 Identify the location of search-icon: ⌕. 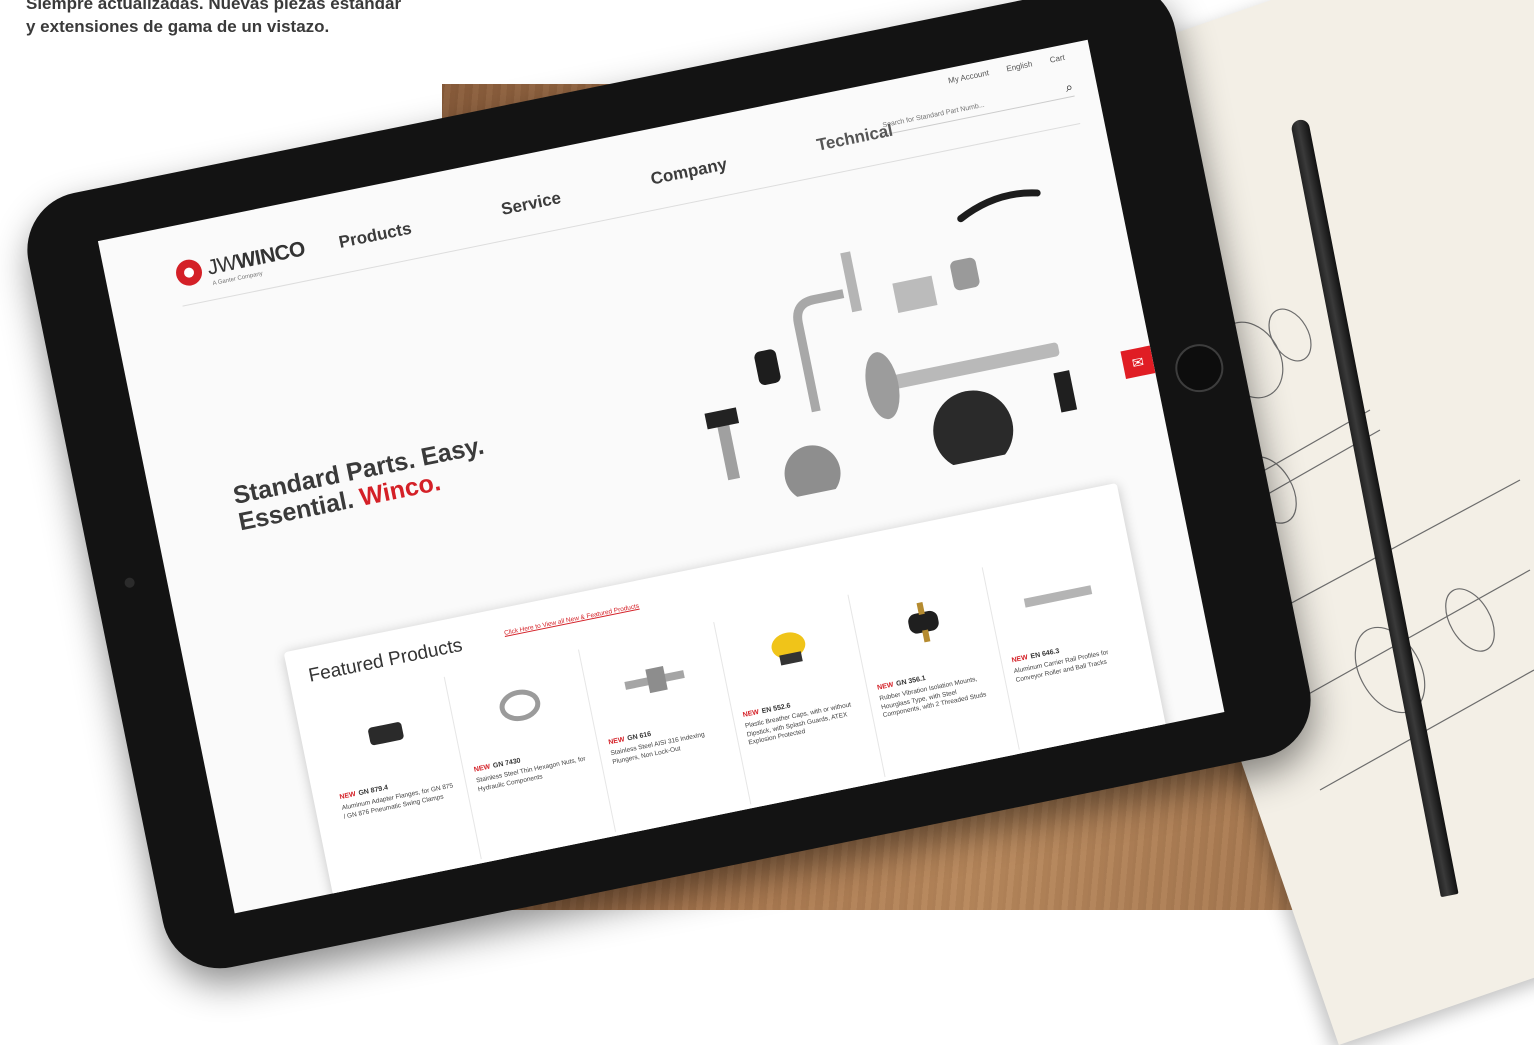
(1069, 87).